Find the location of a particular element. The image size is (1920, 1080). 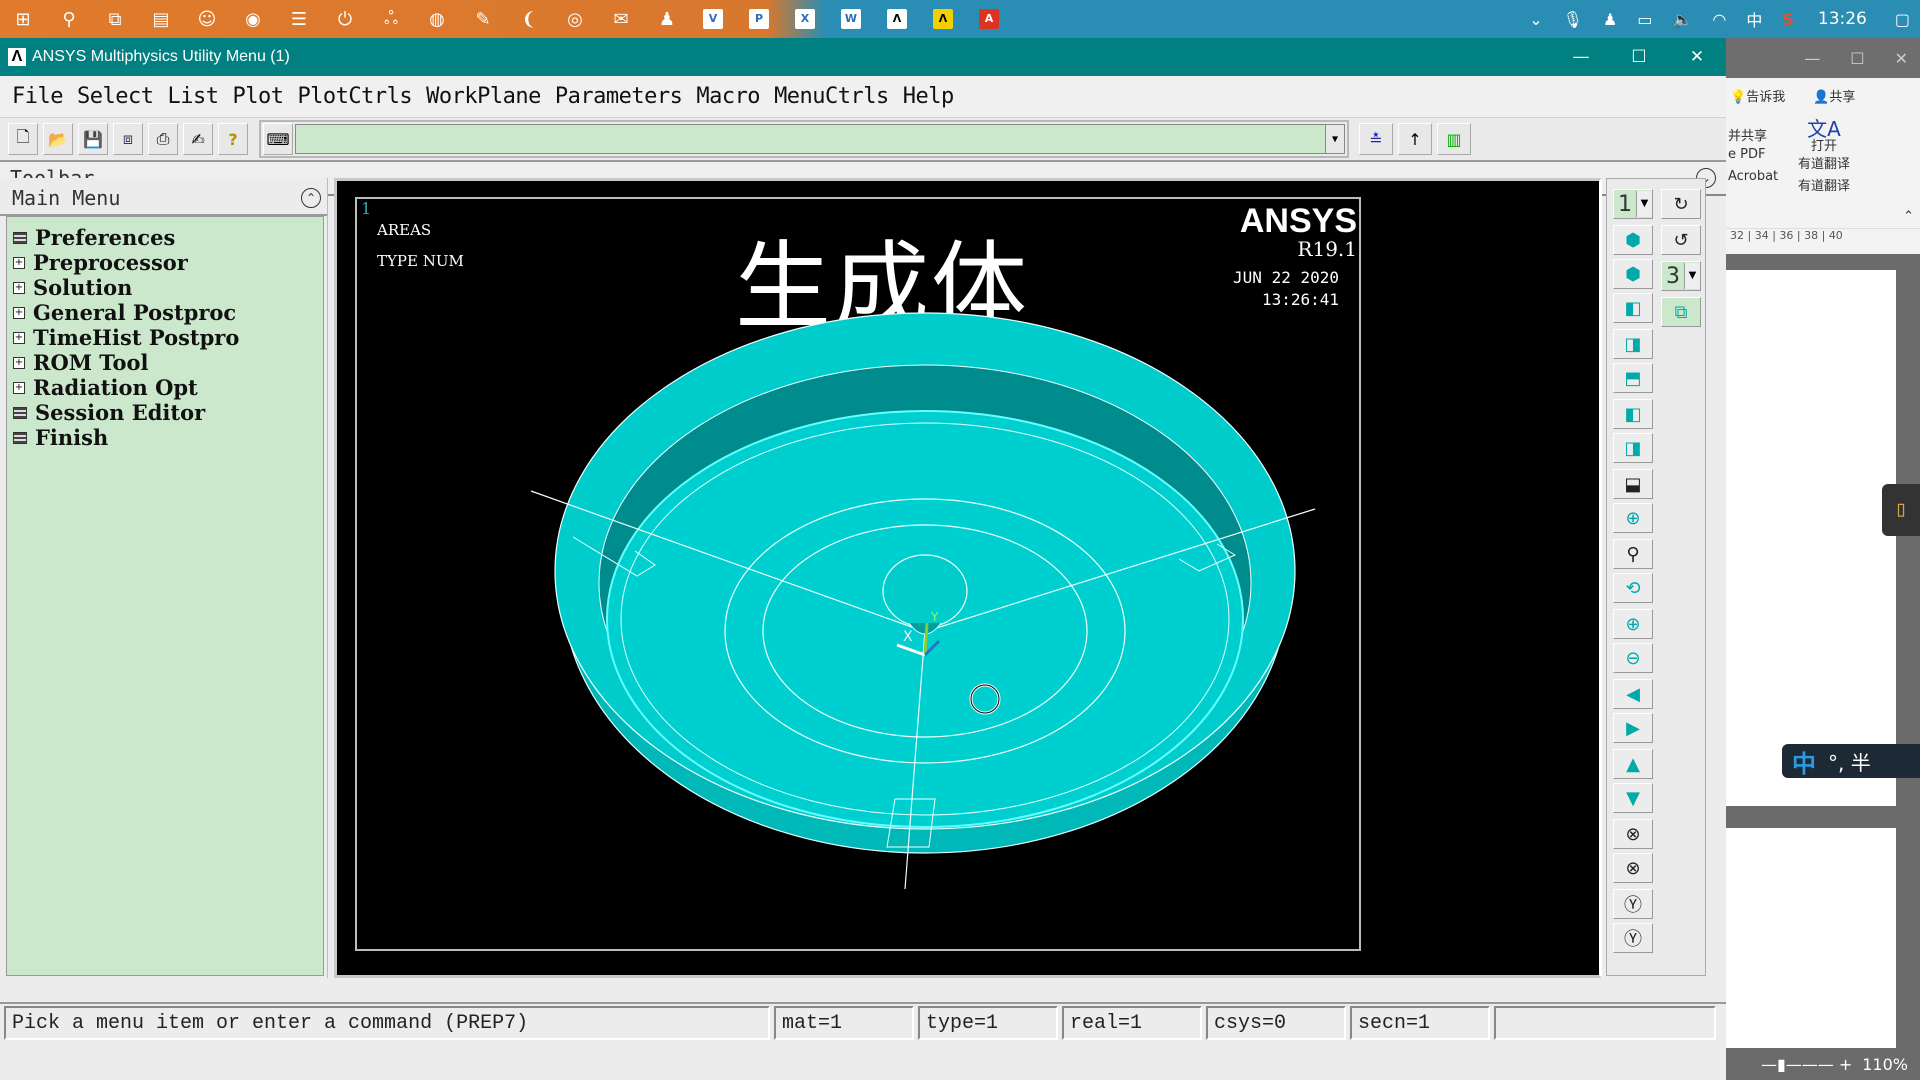

zoom-icon: ⚲ is located at coordinates (1633, 554).